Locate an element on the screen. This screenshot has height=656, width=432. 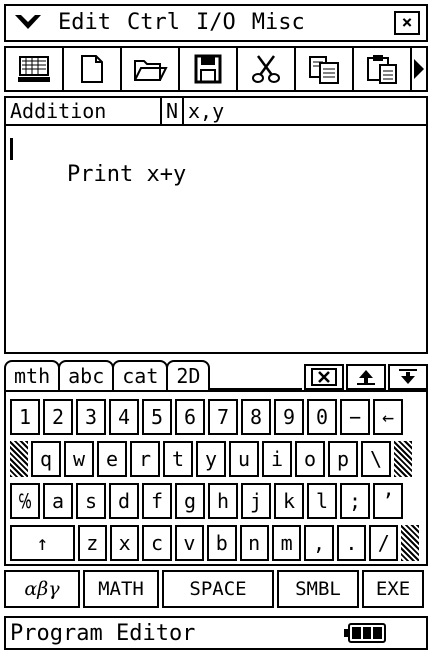
key-n: n is located at coordinates (254, 543).